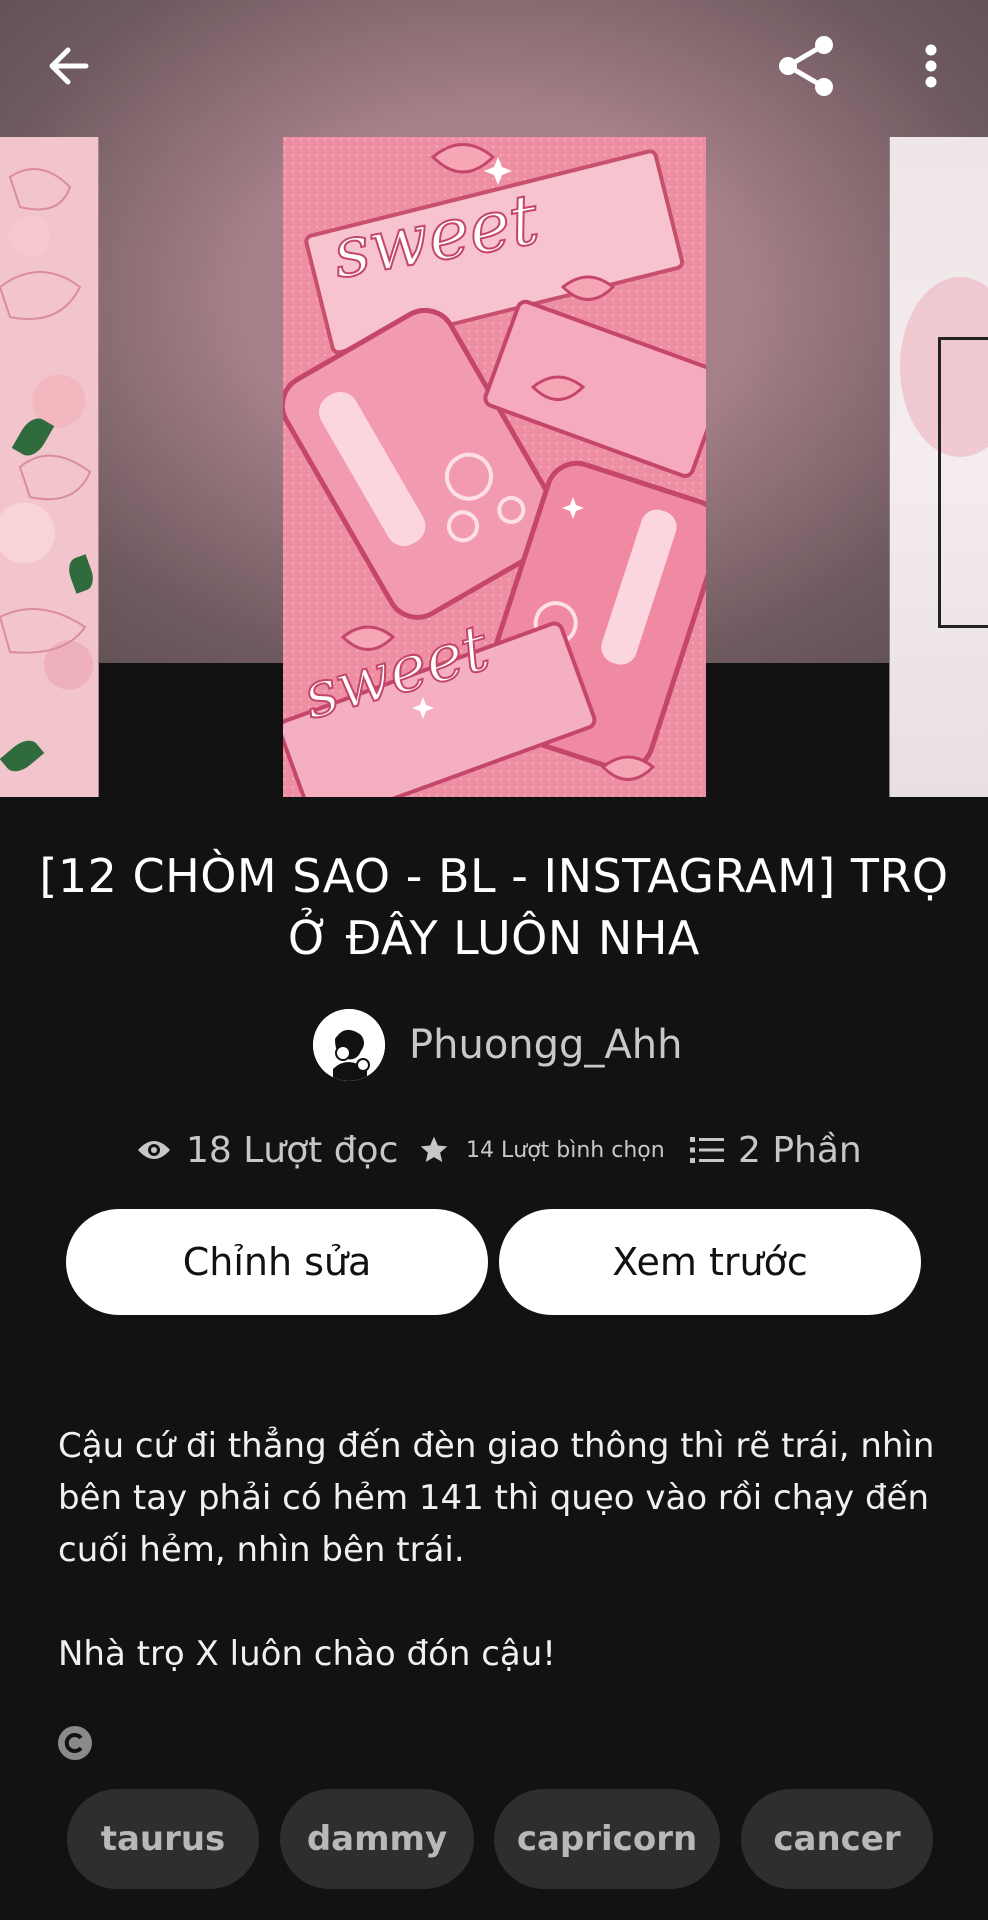 The image size is (988, 1920). I want to click on tag-list: taurus dammy capricorn cancer, so click(494, 1839).